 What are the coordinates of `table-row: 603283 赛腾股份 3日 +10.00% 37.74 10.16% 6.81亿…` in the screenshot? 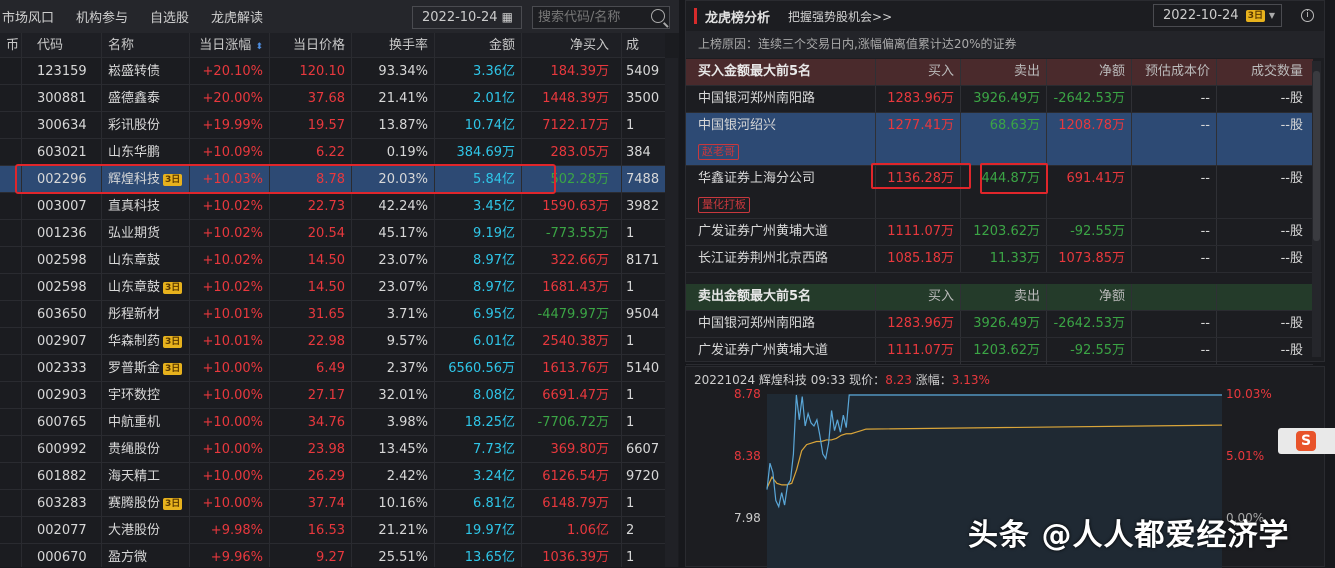 It's located at (332, 503).